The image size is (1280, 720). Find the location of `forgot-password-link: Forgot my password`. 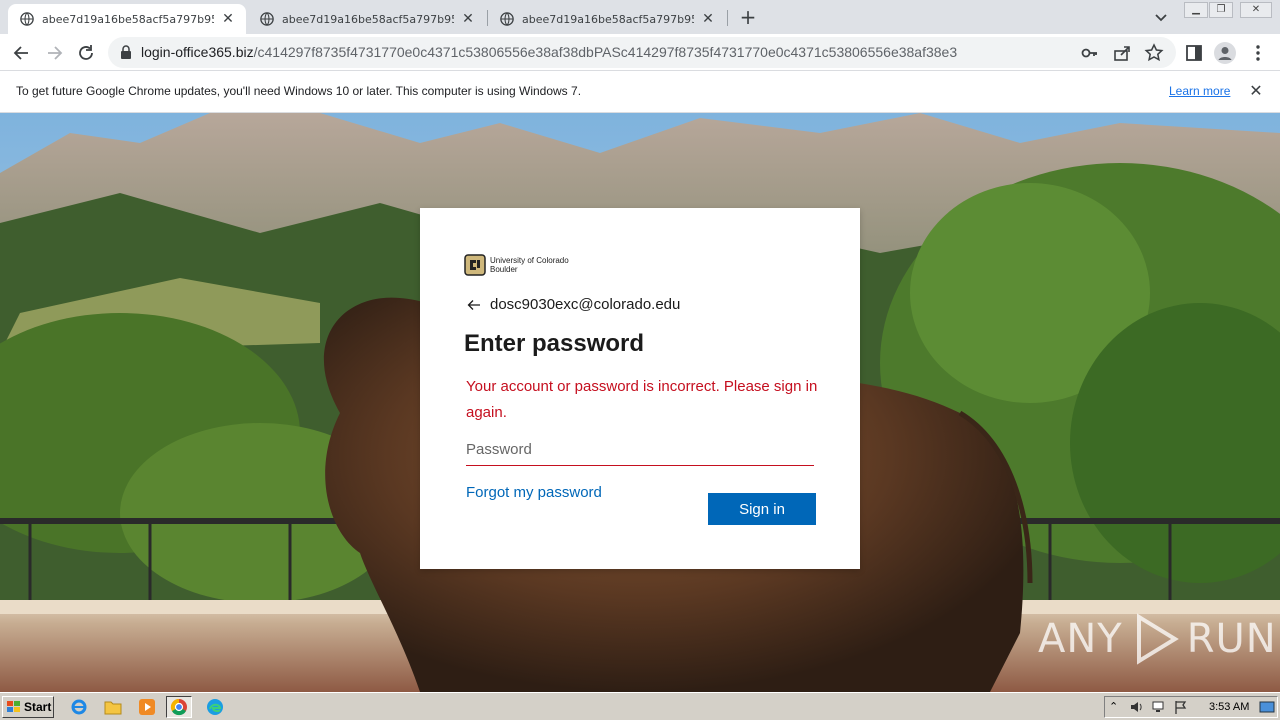

forgot-password-link: Forgot my password is located at coordinates (534, 492).